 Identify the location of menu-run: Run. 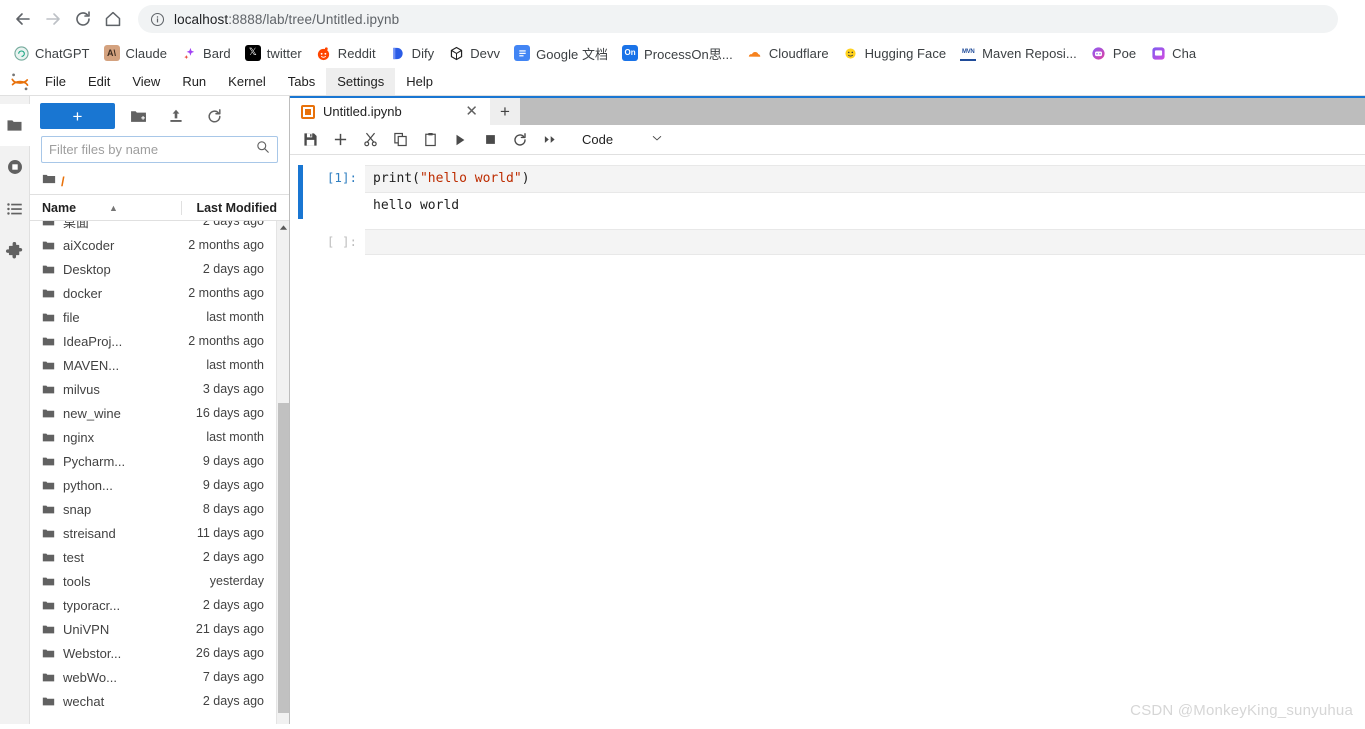
(194, 81).